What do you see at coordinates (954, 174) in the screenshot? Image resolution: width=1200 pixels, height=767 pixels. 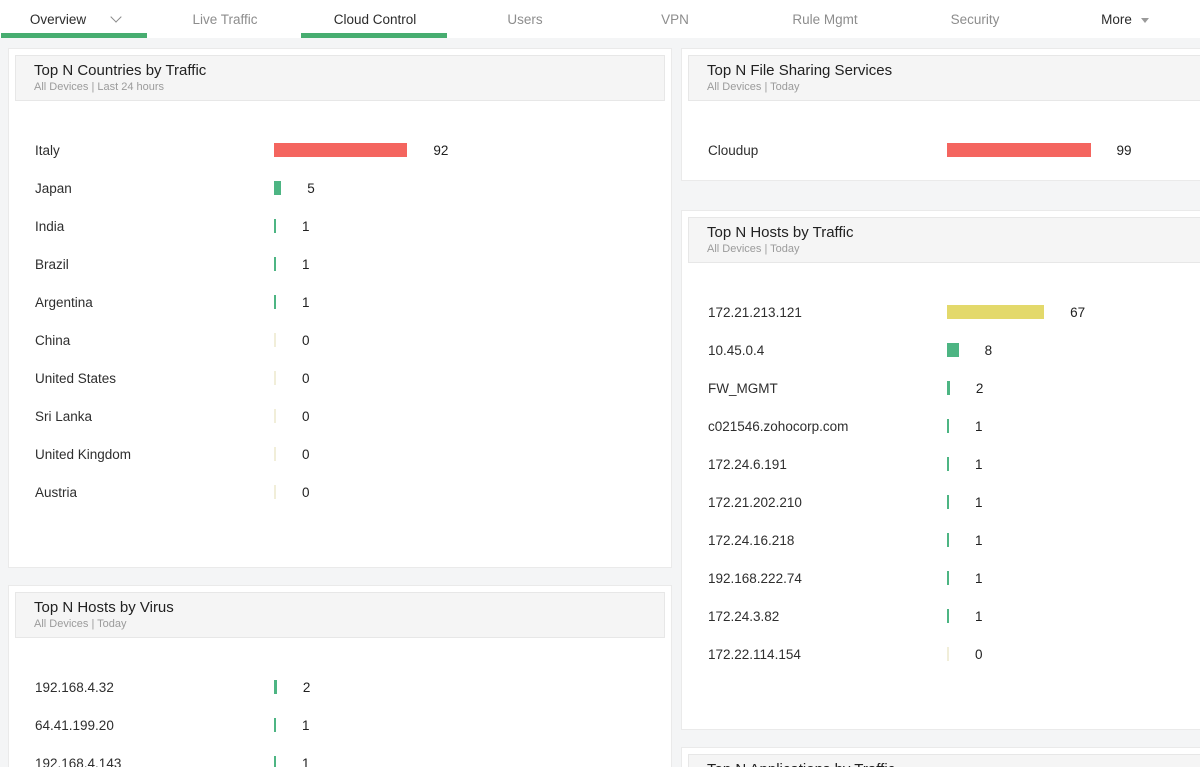 I see `chart-row: Office 365 0` at bounding box center [954, 174].